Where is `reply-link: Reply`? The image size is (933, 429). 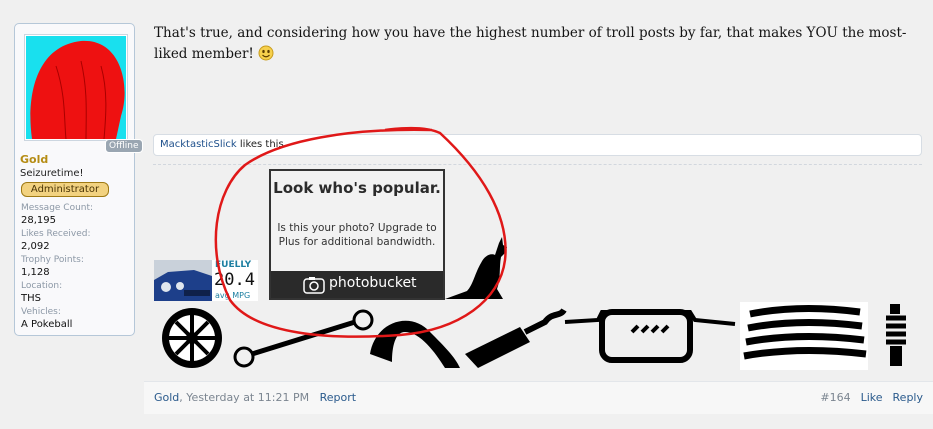 reply-link: Reply is located at coordinates (908, 397).